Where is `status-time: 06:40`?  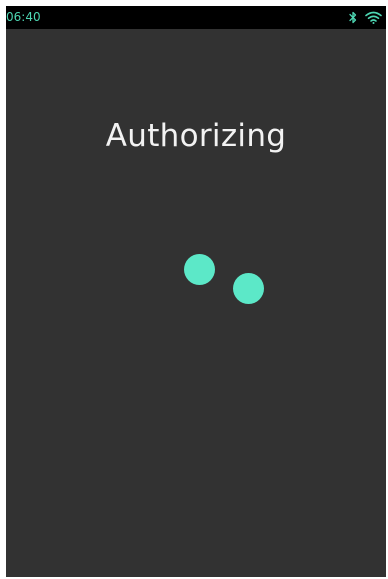 status-time: 06:40 is located at coordinates (23, 17).